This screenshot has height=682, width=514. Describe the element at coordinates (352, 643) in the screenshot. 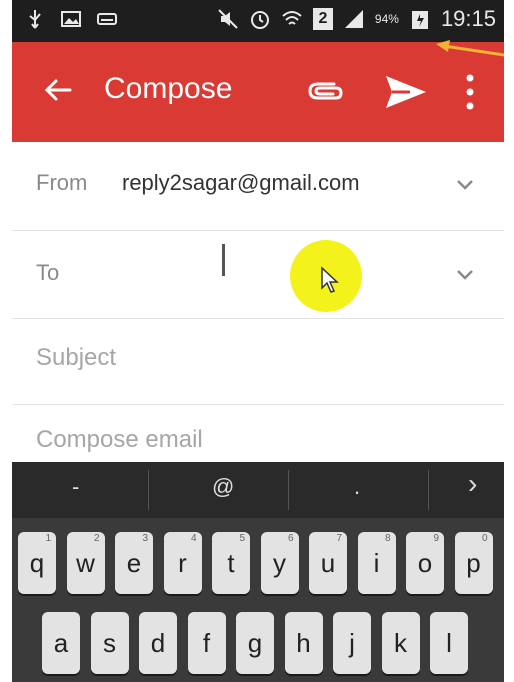

I see `key-j: j` at that location.